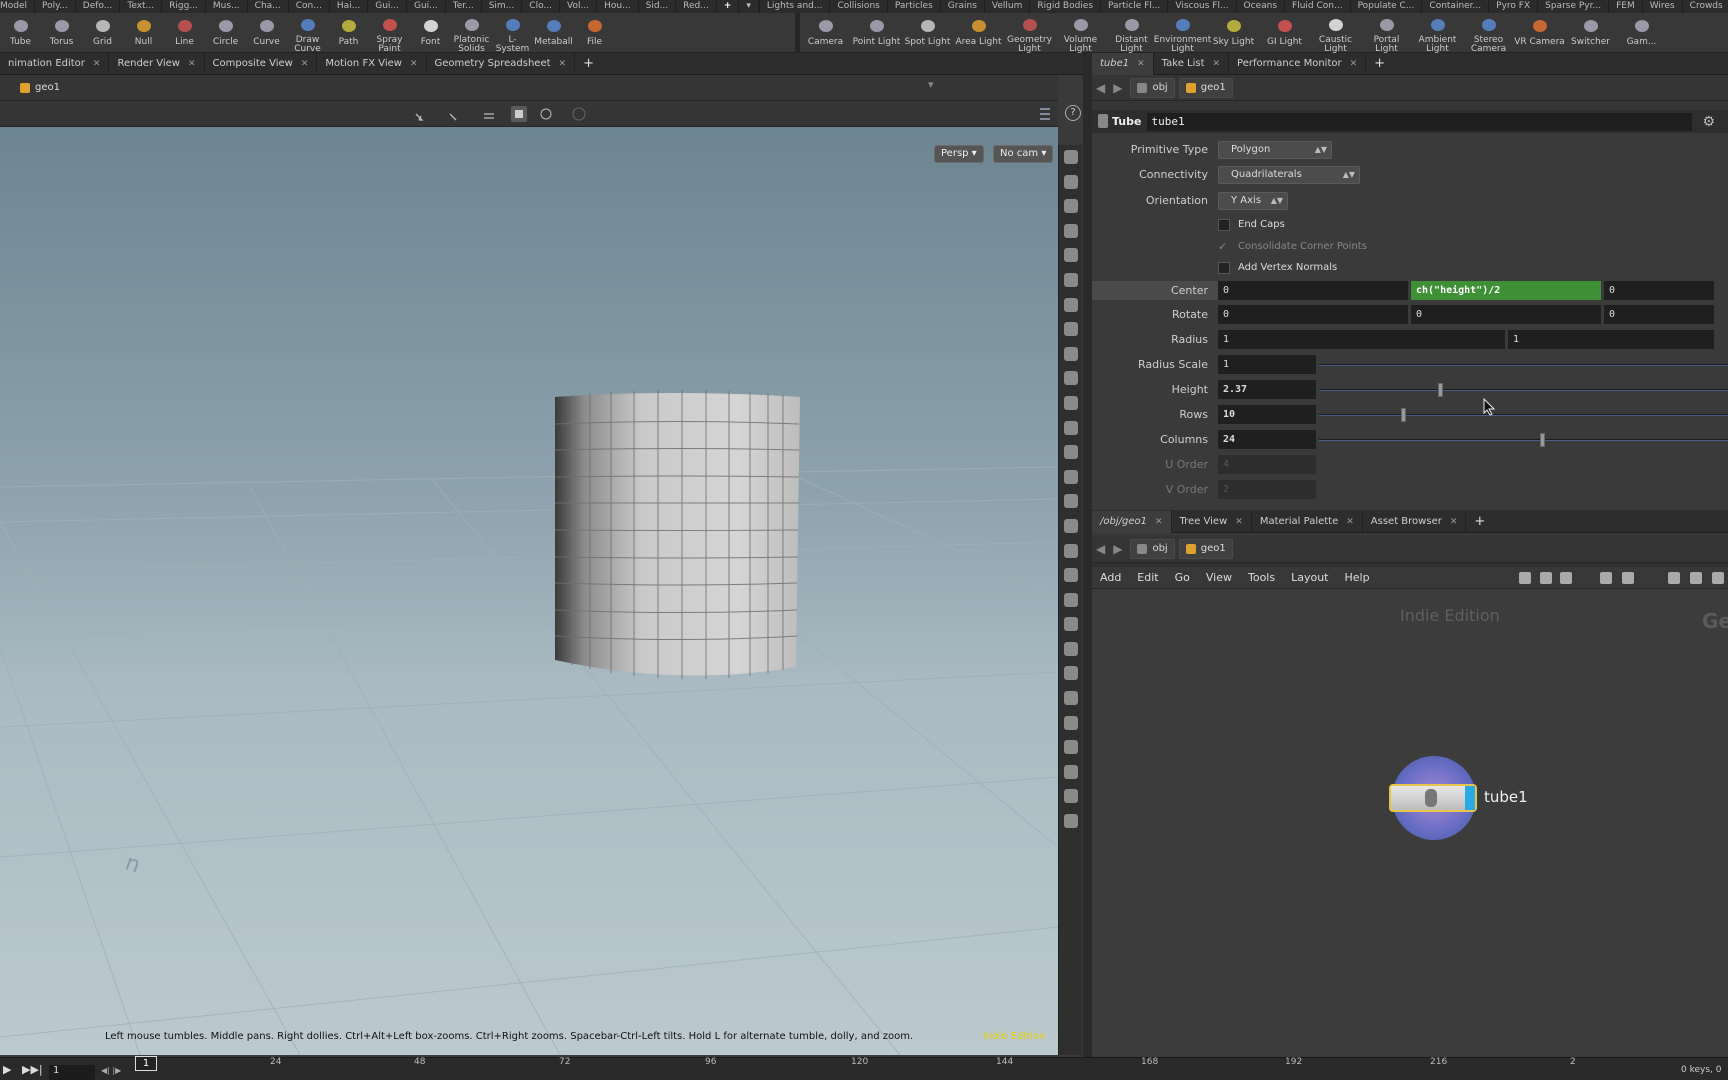  Describe the element at coordinates (1070, 353) in the screenshot. I see `skeleton-icon` at that location.